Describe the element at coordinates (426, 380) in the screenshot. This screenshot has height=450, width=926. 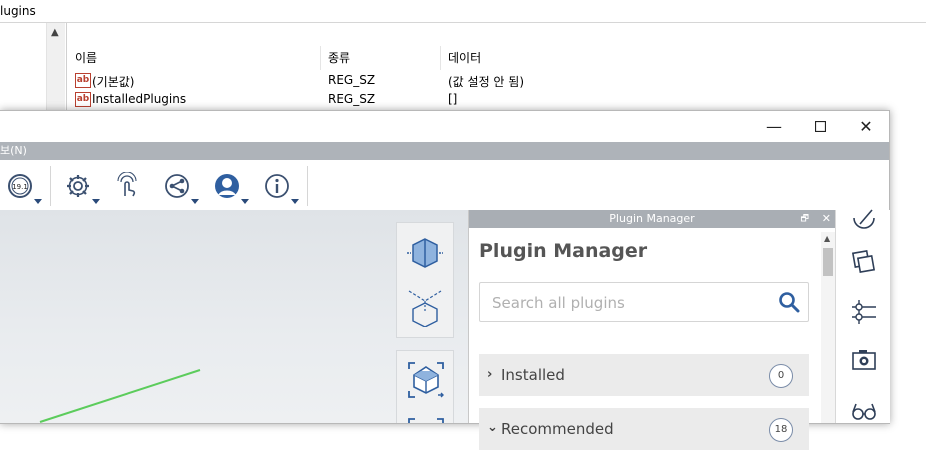
I see `home-view-icon` at that location.